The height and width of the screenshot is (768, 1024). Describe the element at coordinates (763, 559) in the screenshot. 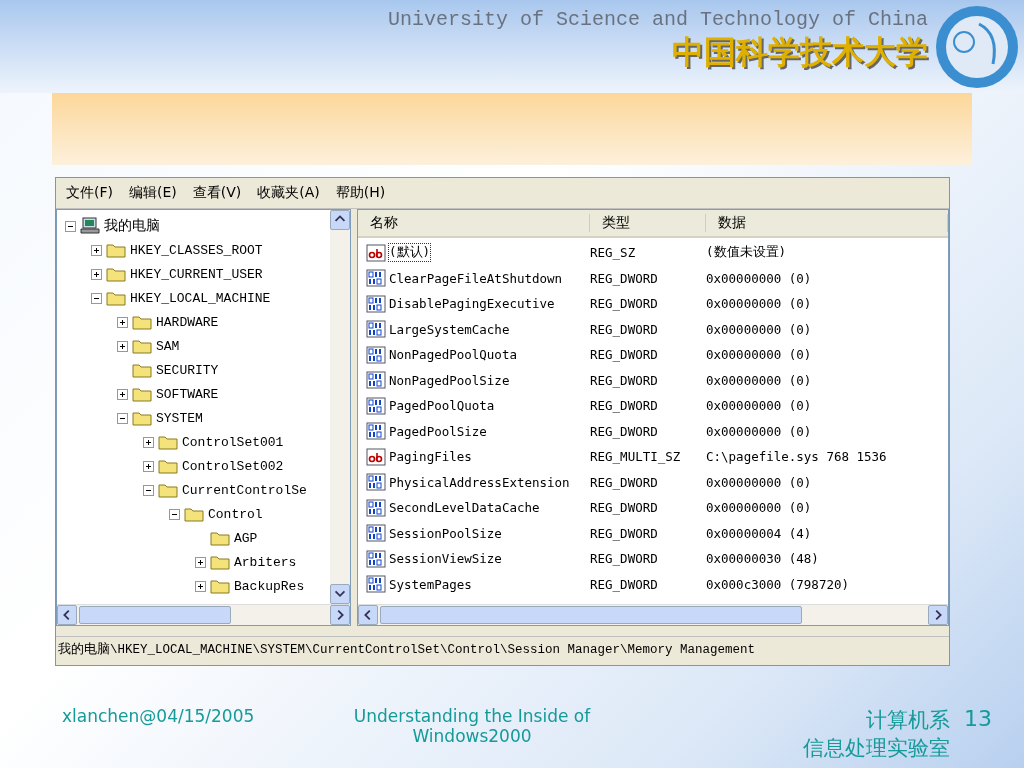

I see `value-data: 0x00000030 (48)` at that location.